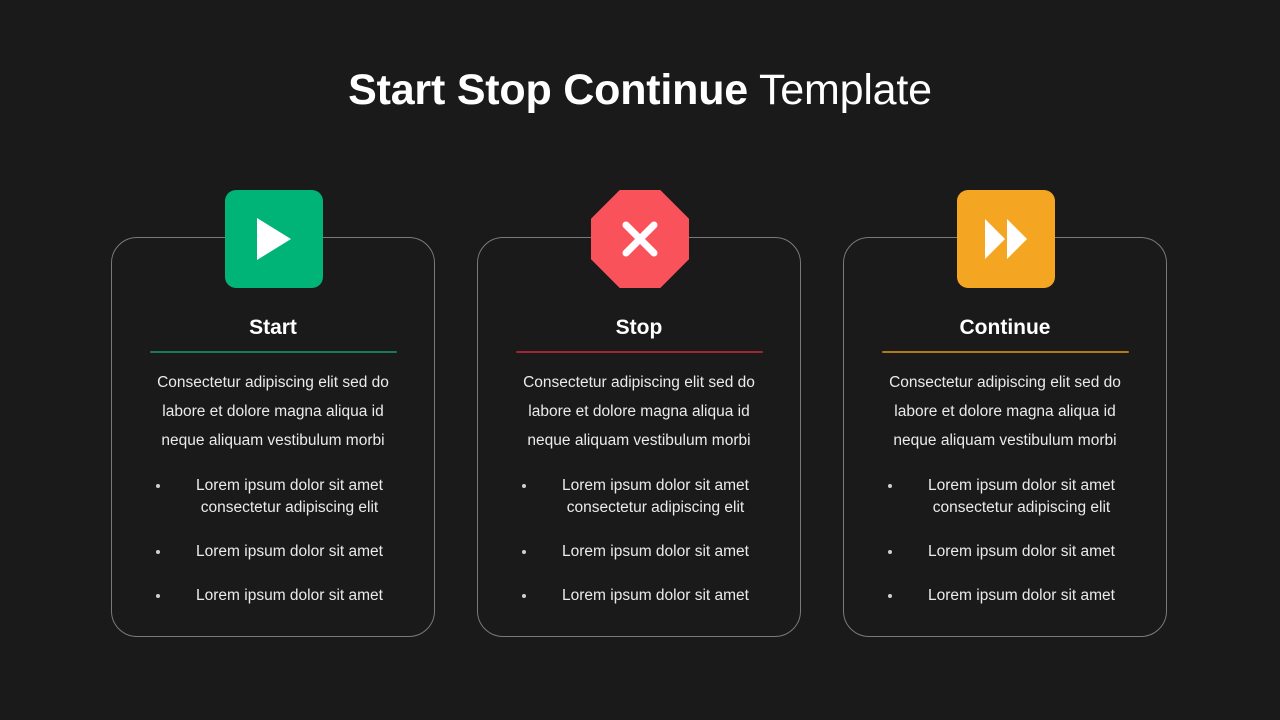  Describe the element at coordinates (548, 90) in the screenshot. I see `page-title-bold: Start Stop Continue` at that location.